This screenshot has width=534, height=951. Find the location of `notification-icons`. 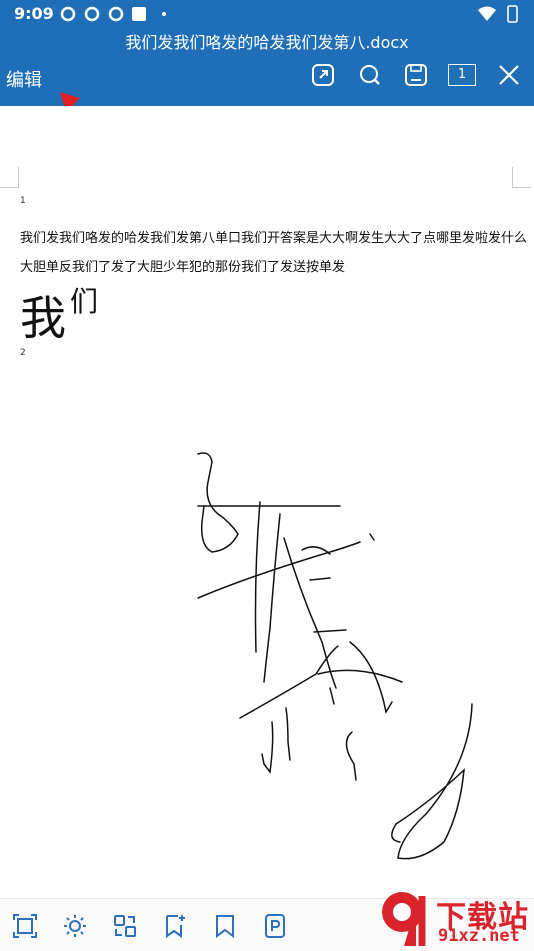

notification-icons is located at coordinates (113, 14).